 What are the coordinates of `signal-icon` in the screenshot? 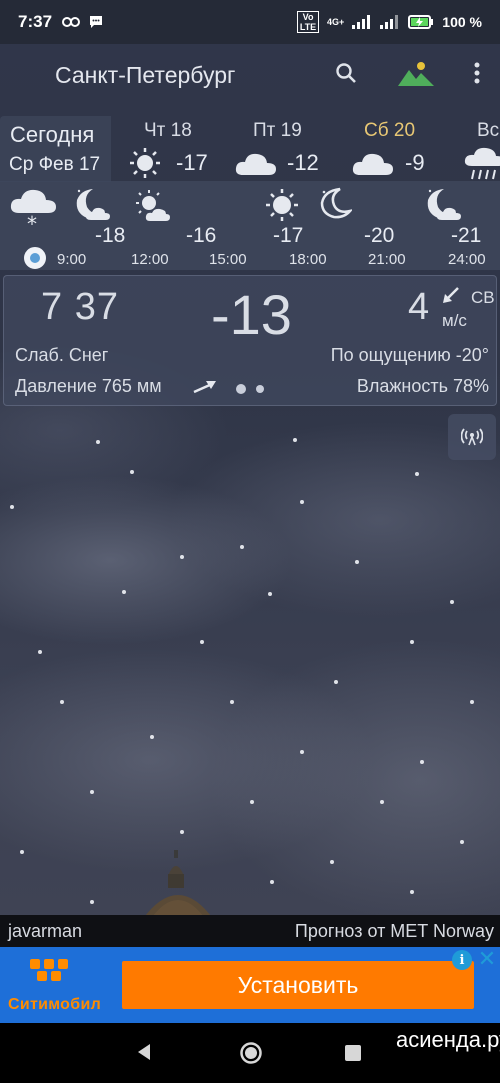 It's located at (361, 22).